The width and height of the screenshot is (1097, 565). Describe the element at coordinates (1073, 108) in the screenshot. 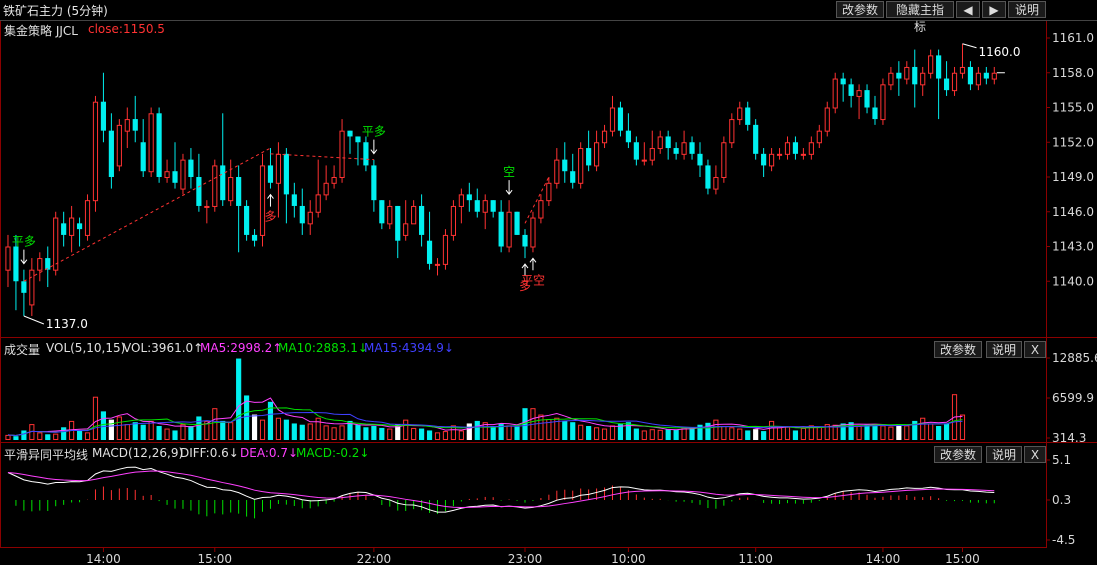

I see `price-tick-label: 1155.0` at that location.